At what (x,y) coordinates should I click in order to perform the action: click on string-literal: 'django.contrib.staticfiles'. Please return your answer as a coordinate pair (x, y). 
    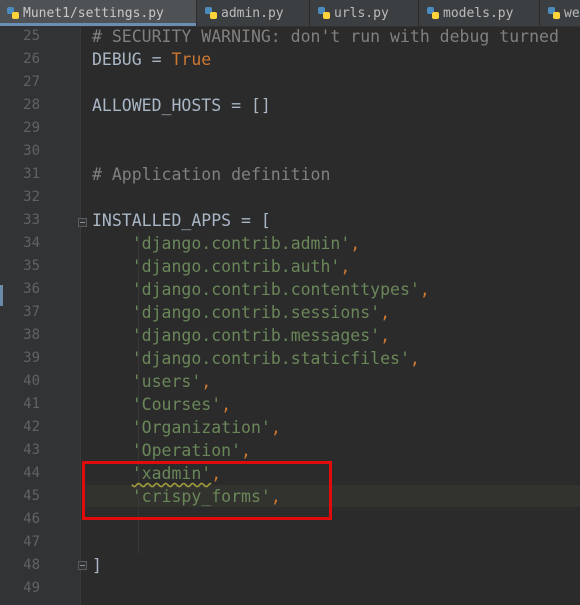
    Looking at the image, I should click on (270, 358).